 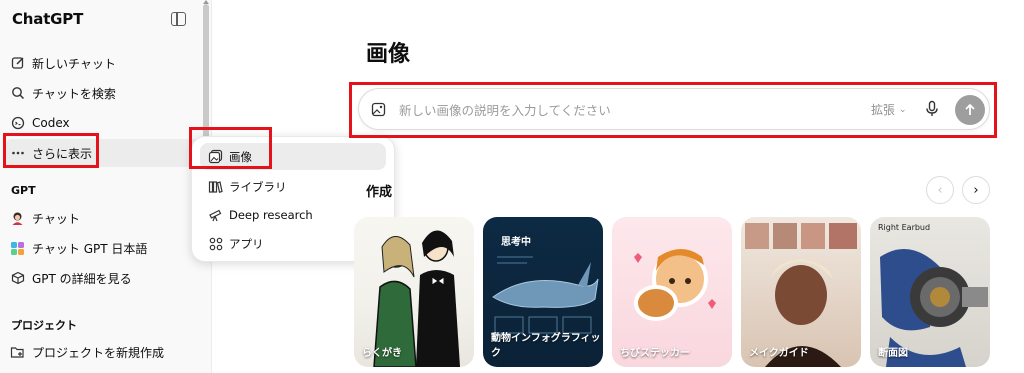 What do you see at coordinates (619, 110) in the screenshot?
I see `image-prompt-input` at bounding box center [619, 110].